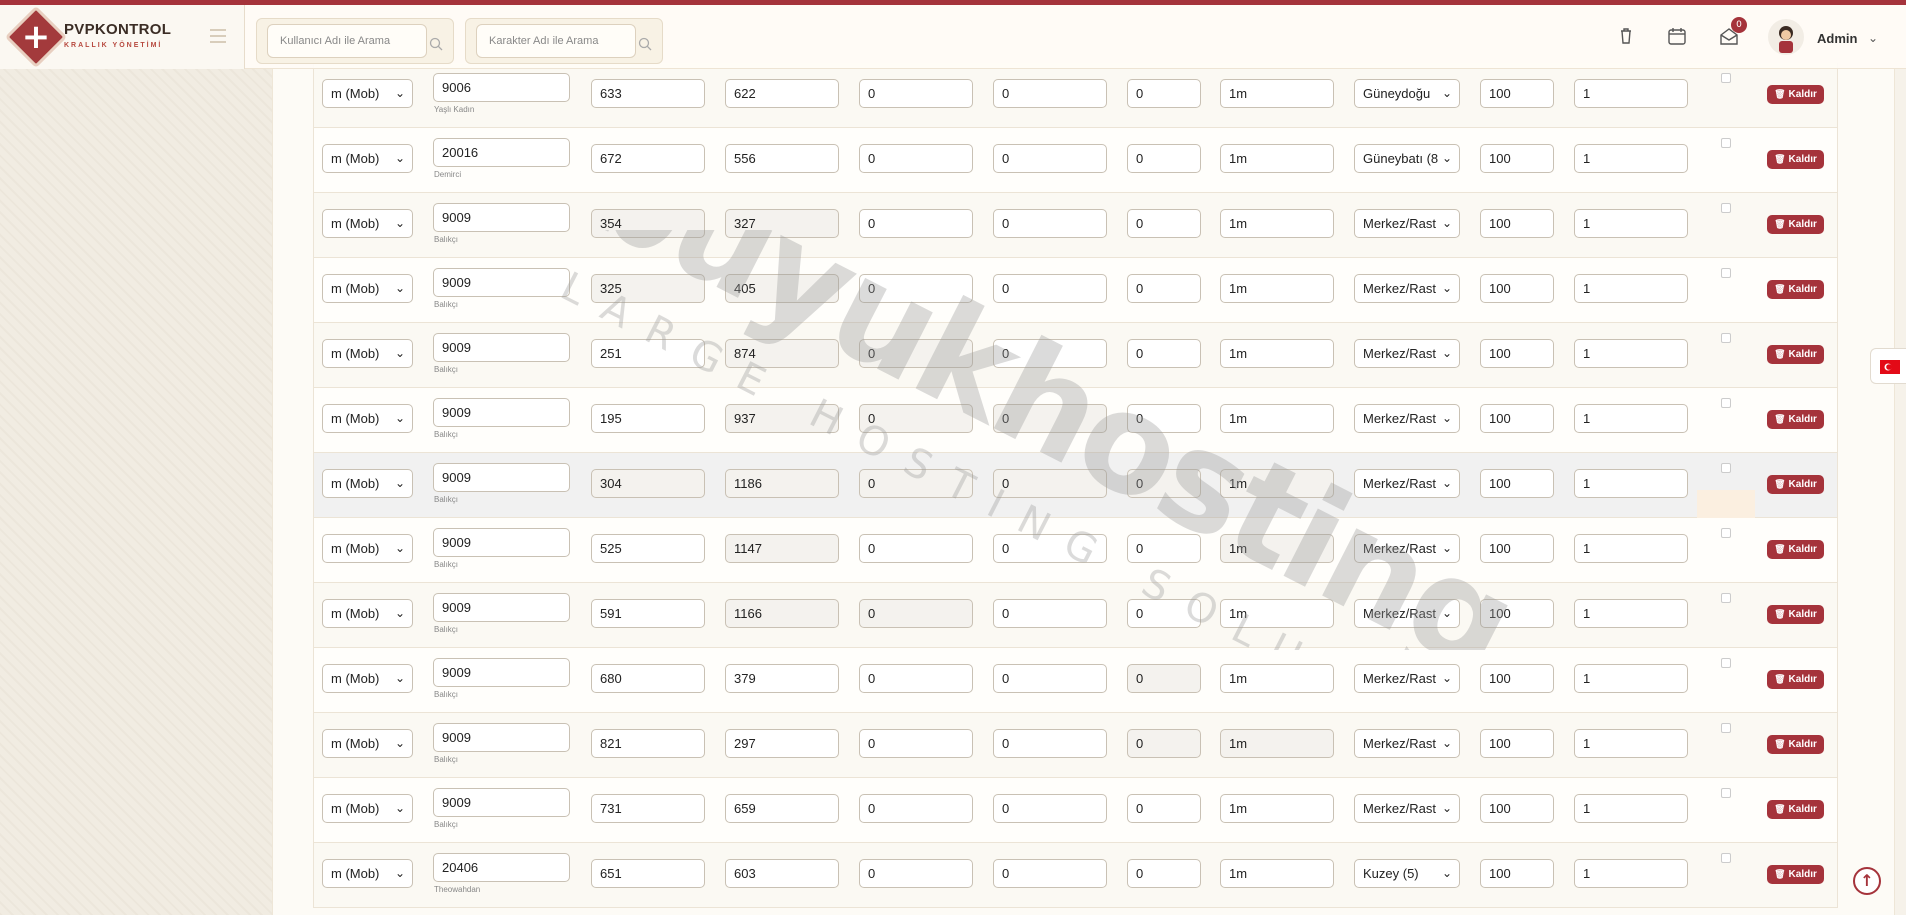 The height and width of the screenshot is (915, 1906). Describe the element at coordinates (1677, 36) in the screenshot. I see `calendar-icon` at that location.